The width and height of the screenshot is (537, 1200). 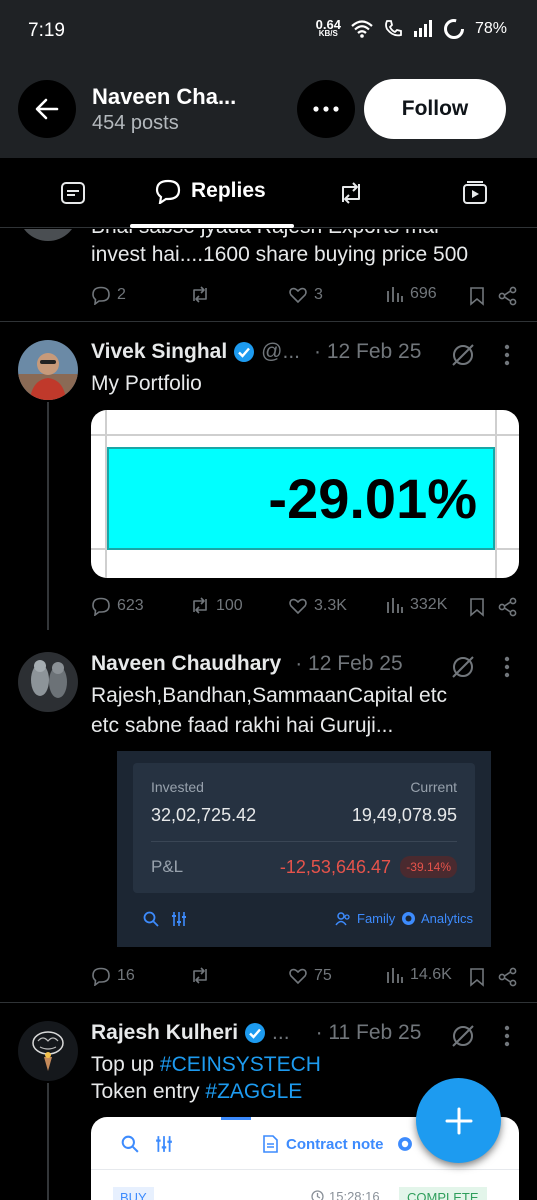 What do you see at coordinates (433, 787) in the screenshot?
I see `current-label: Current` at bounding box center [433, 787].